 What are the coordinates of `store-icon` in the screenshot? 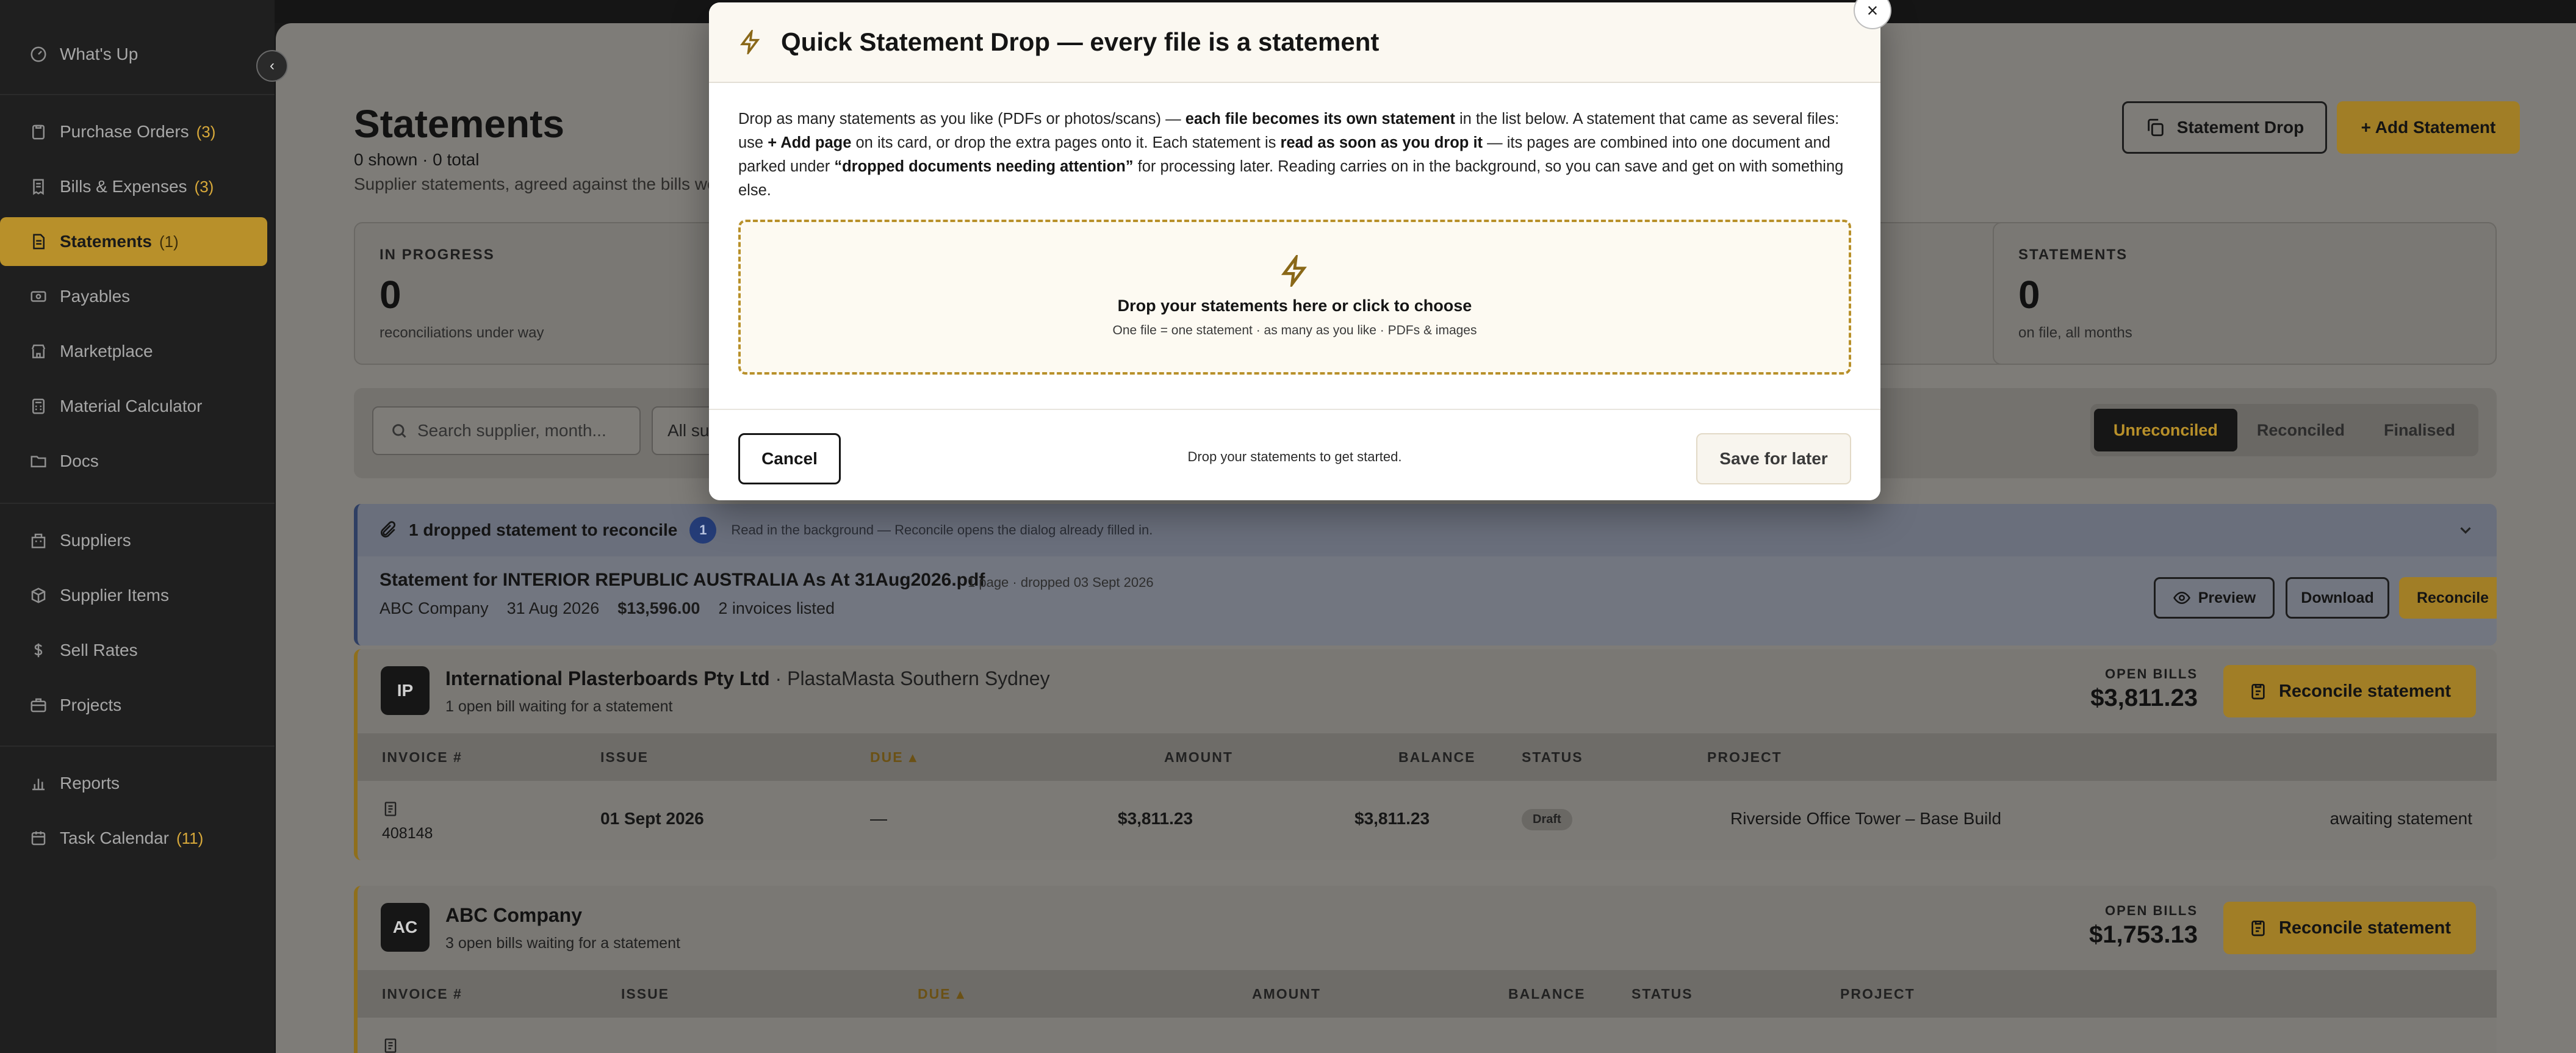 It's located at (38, 351).